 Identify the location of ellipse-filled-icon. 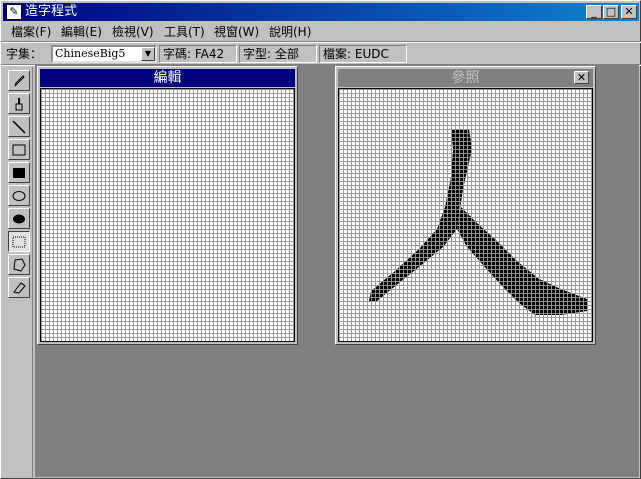
(19, 219).